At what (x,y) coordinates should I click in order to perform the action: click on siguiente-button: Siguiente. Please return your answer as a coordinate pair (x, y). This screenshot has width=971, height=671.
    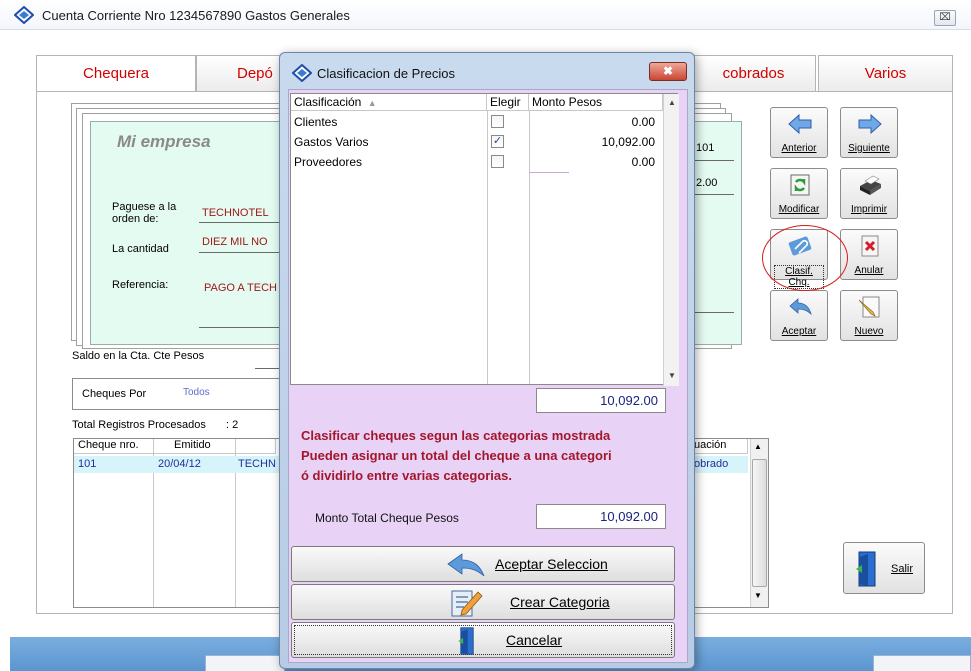
    Looking at the image, I should click on (869, 132).